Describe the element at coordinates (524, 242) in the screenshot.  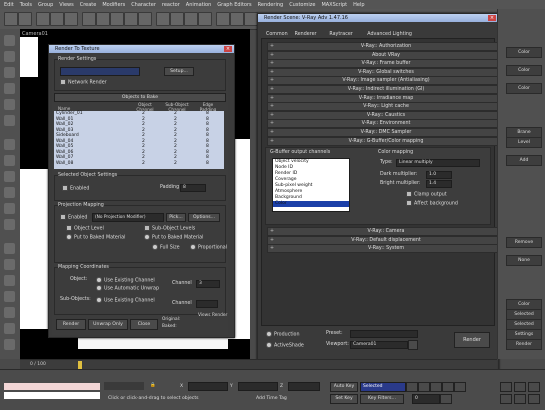
I see `command-panel-button: Remove` at that location.